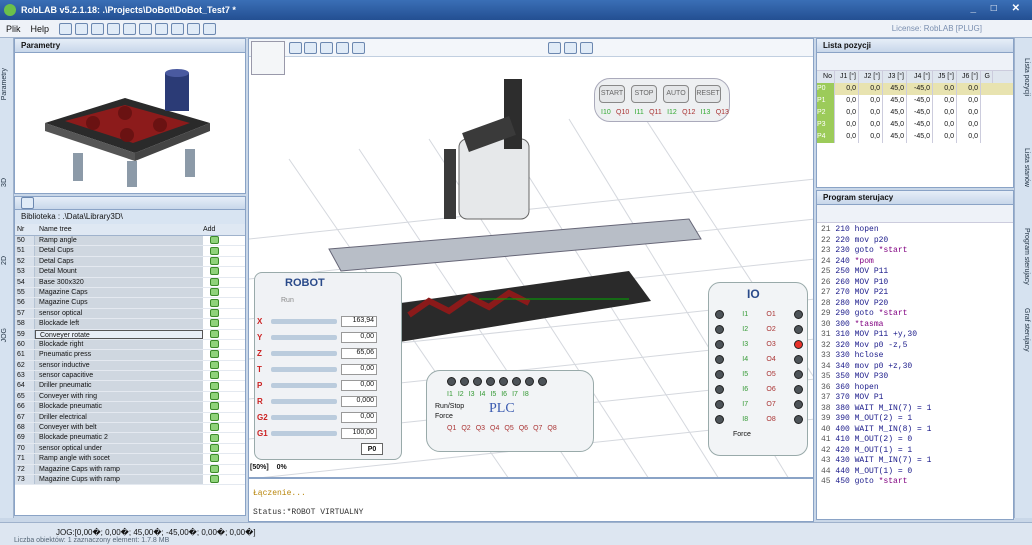 This screenshot has height=545, width=1032. Describe the element at coordinates (917, 461) in the screenshot. I see `code-line: 43 430 WAIT M_IN(7) = 1` at that location.